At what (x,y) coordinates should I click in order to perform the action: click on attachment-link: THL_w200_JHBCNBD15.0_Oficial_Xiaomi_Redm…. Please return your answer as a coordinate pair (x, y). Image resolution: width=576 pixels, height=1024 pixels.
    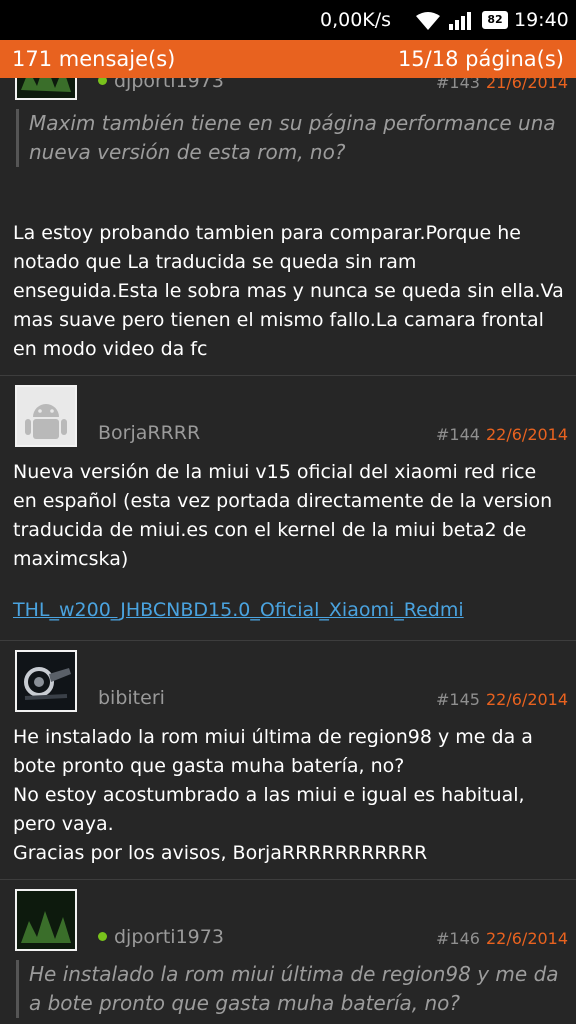
    Looking at the image, I should click on (238, 610).